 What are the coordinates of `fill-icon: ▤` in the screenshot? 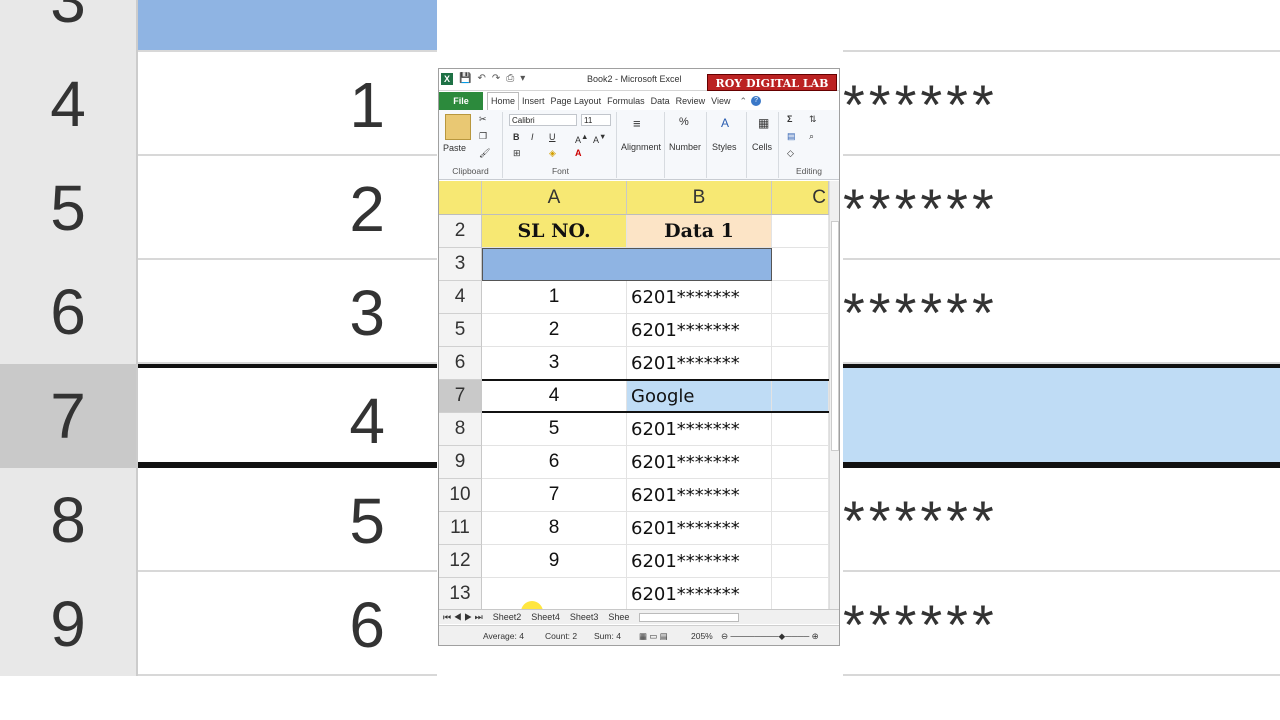 It's located at (791, 136).